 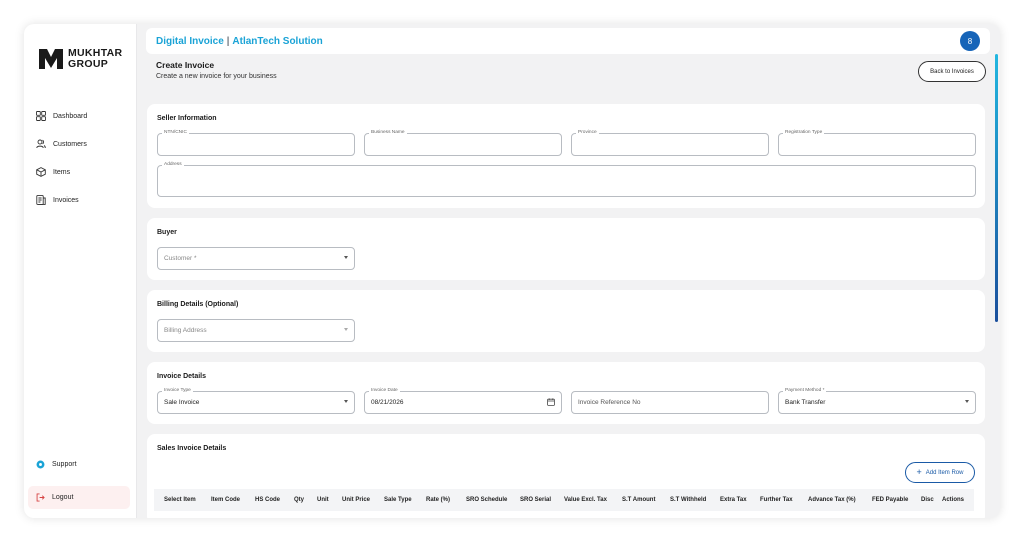 I want to click on logo-mark-icon, so click(x=51, y=59).